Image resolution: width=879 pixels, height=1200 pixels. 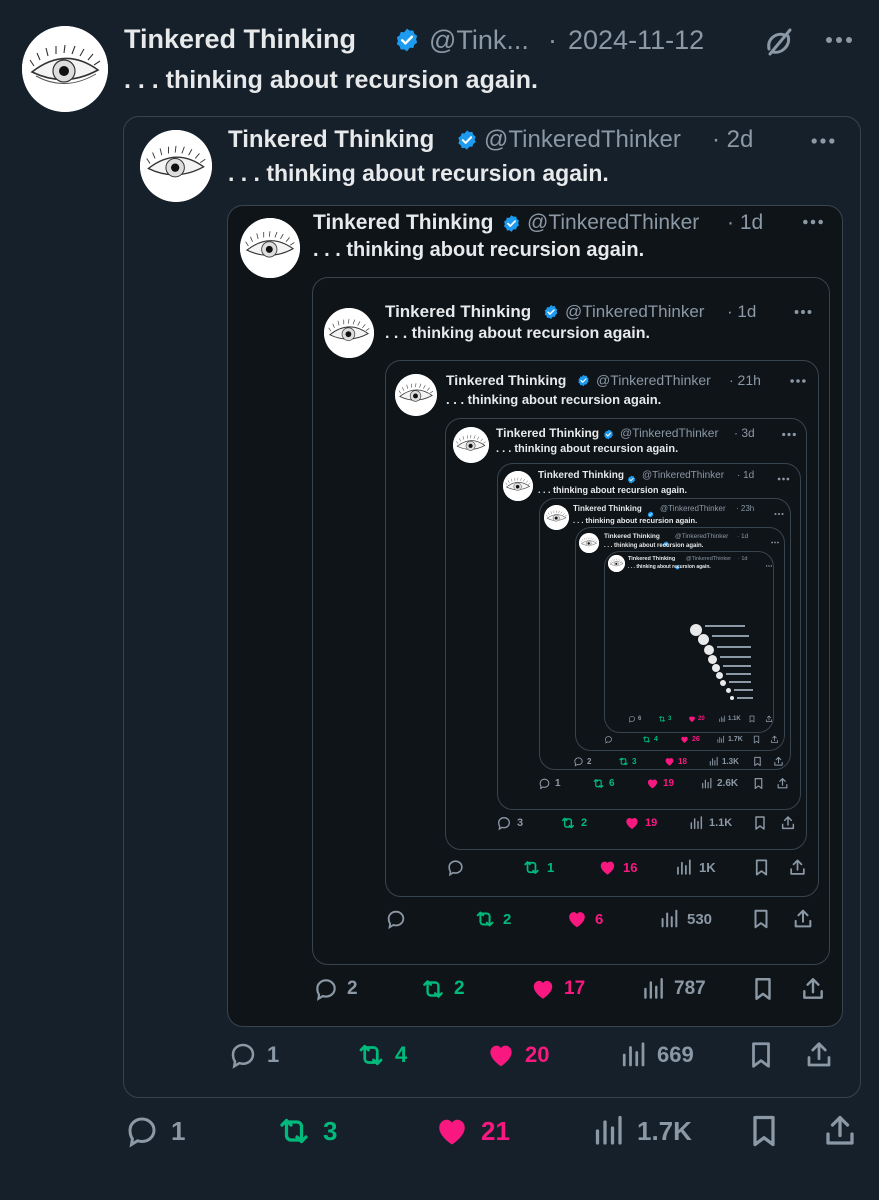 I want to click on post-date: 2024-11-12, so click(x=636, y=40).